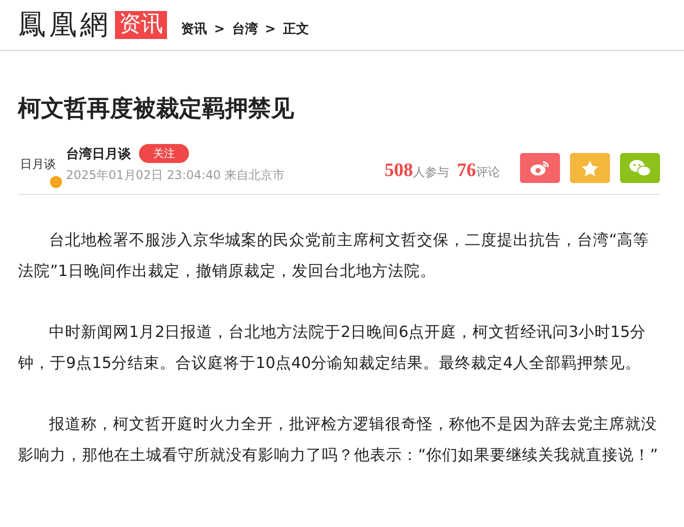 This screenshot has width=684, height=527. I want to click on channel-badge: 资讯, so click(141, 25).